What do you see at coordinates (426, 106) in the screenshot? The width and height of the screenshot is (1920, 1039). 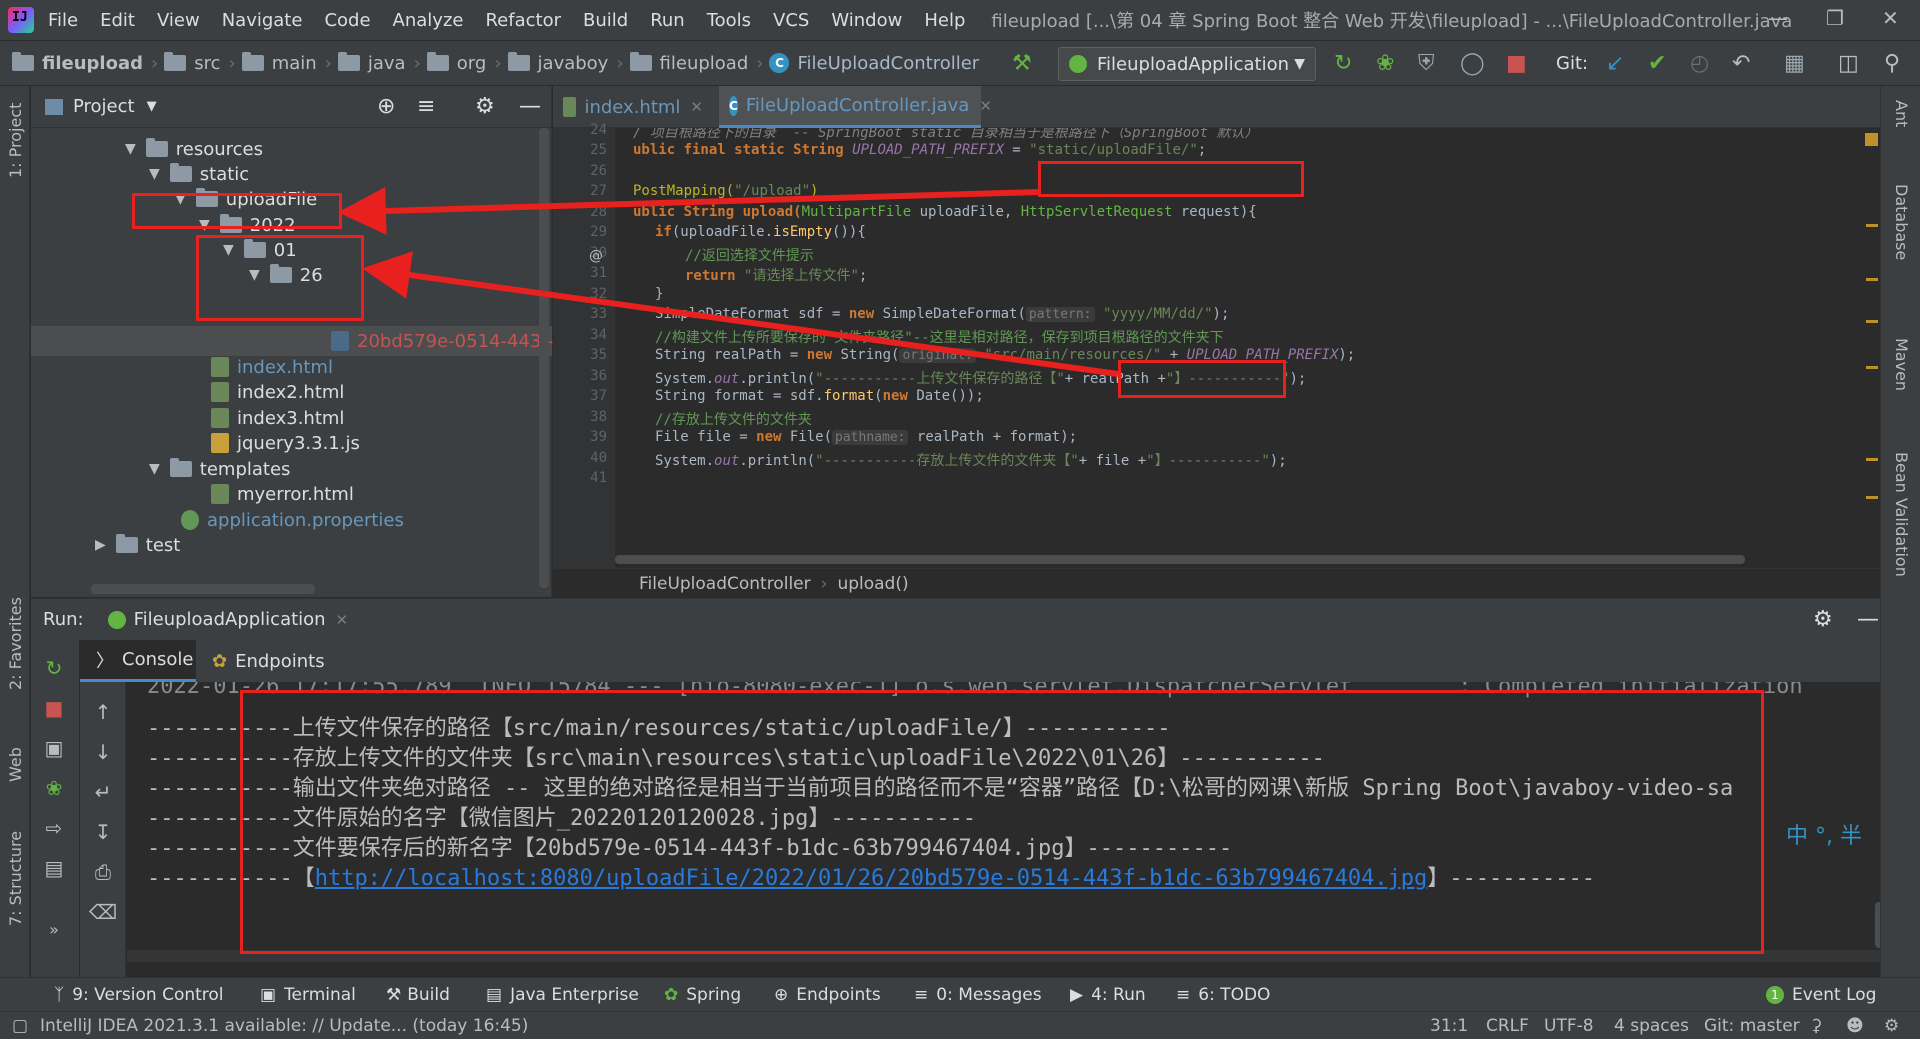 I see `collapse-all-icon: ≡` at bounding box center [426, 106].